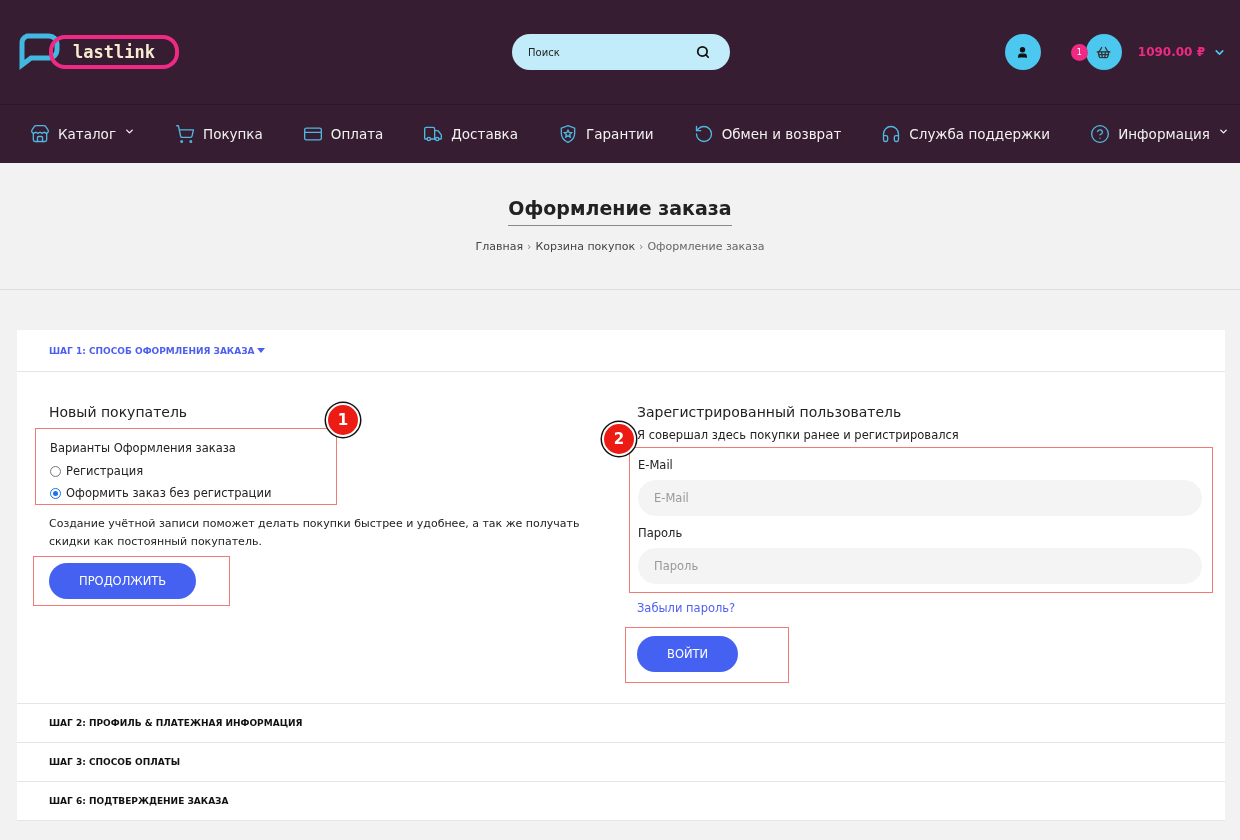 Image resolution: width=1240 pixels, height=840 pixels. I want to click on input-field: Пароль, so click(920, 566).